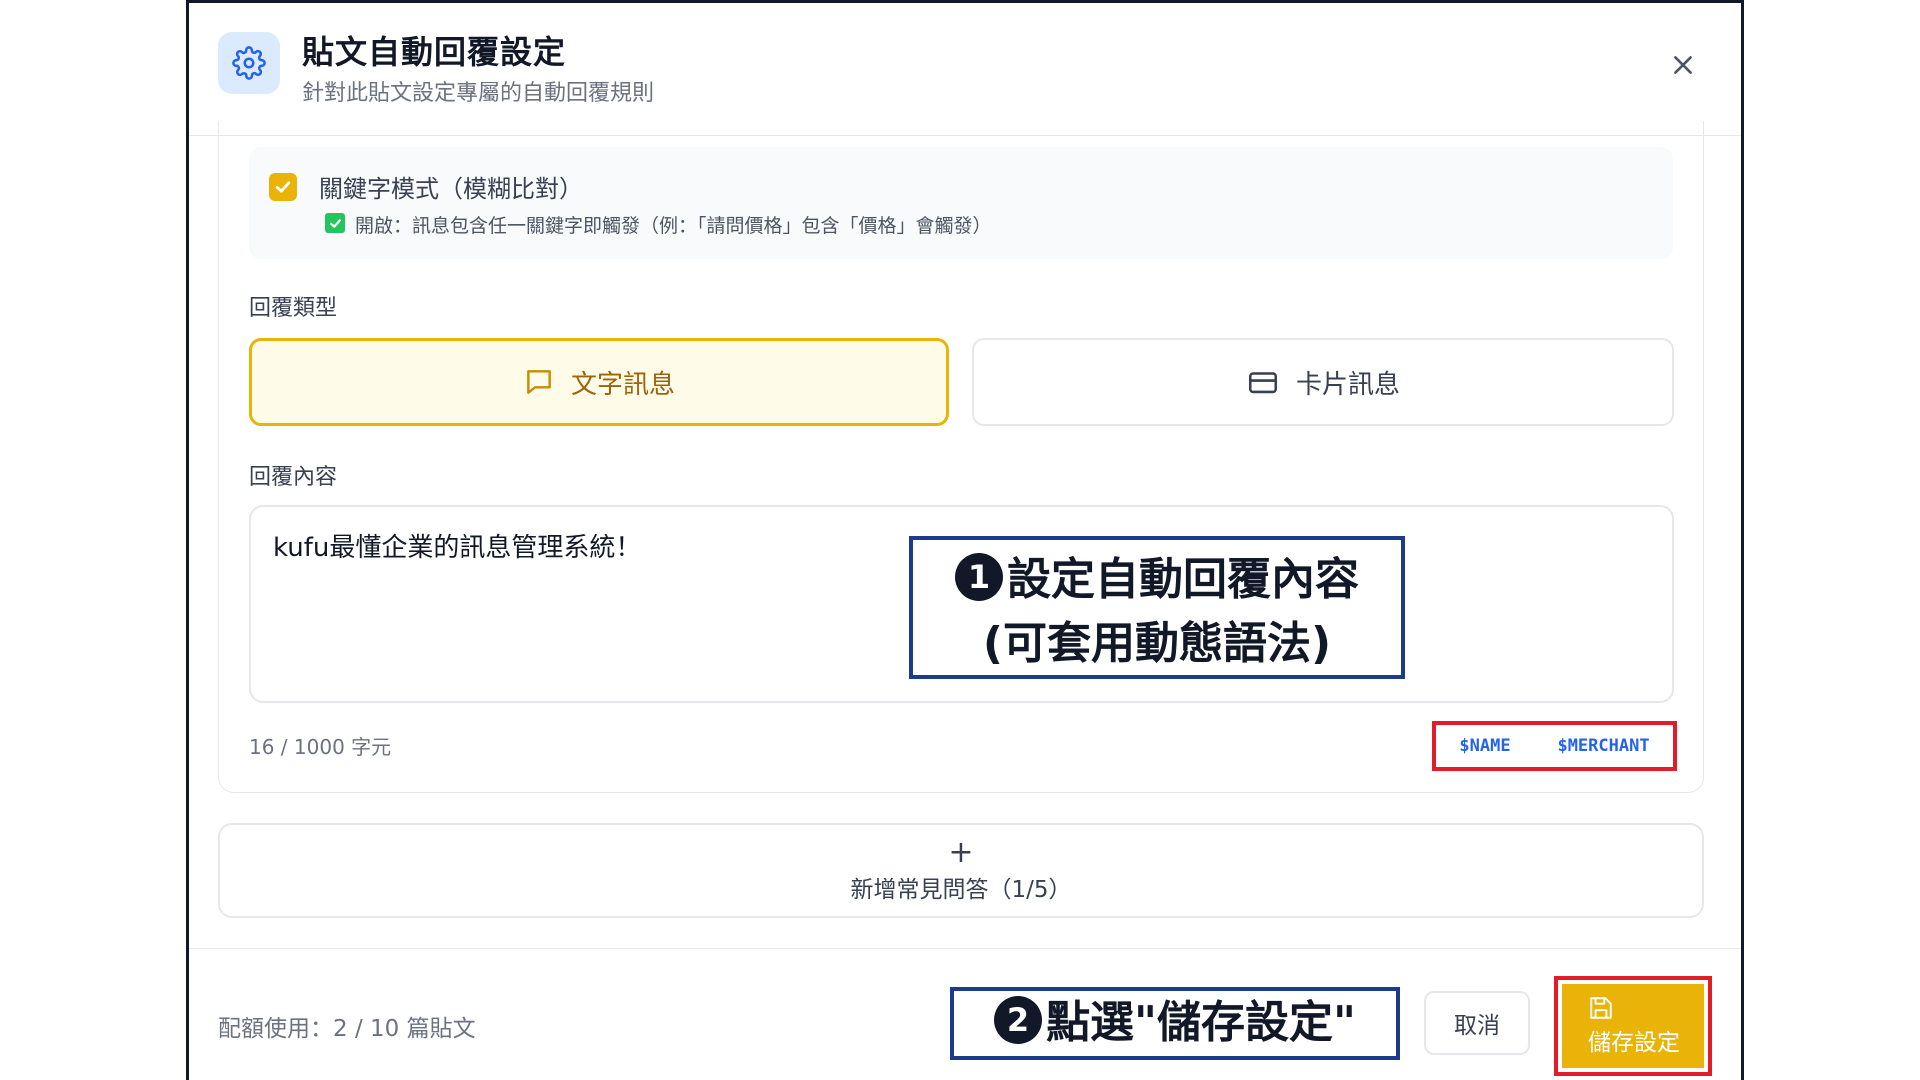 The height and width of the screenshot is (1080, 1920). I want to click on reply-type-text-label: 文字訊息, so click(622, 384).